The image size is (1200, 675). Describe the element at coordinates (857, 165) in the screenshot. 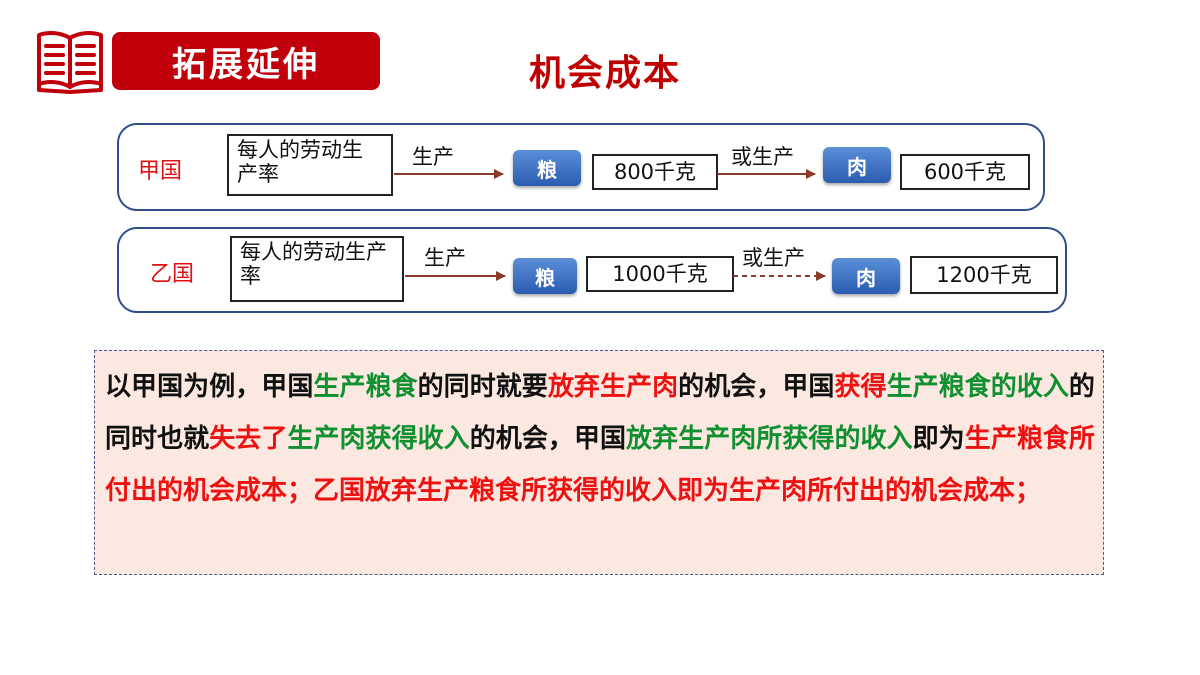

I see `meat-tag-jia: 肉` at that location.